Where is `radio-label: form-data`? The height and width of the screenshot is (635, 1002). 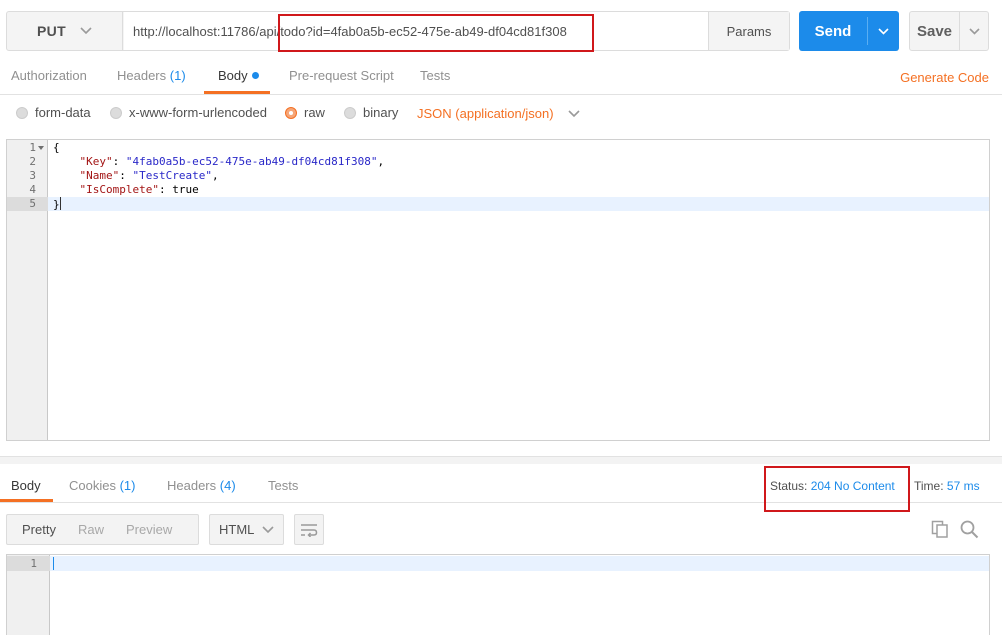
radio-label: form-data is located at coordinates (63, 112).